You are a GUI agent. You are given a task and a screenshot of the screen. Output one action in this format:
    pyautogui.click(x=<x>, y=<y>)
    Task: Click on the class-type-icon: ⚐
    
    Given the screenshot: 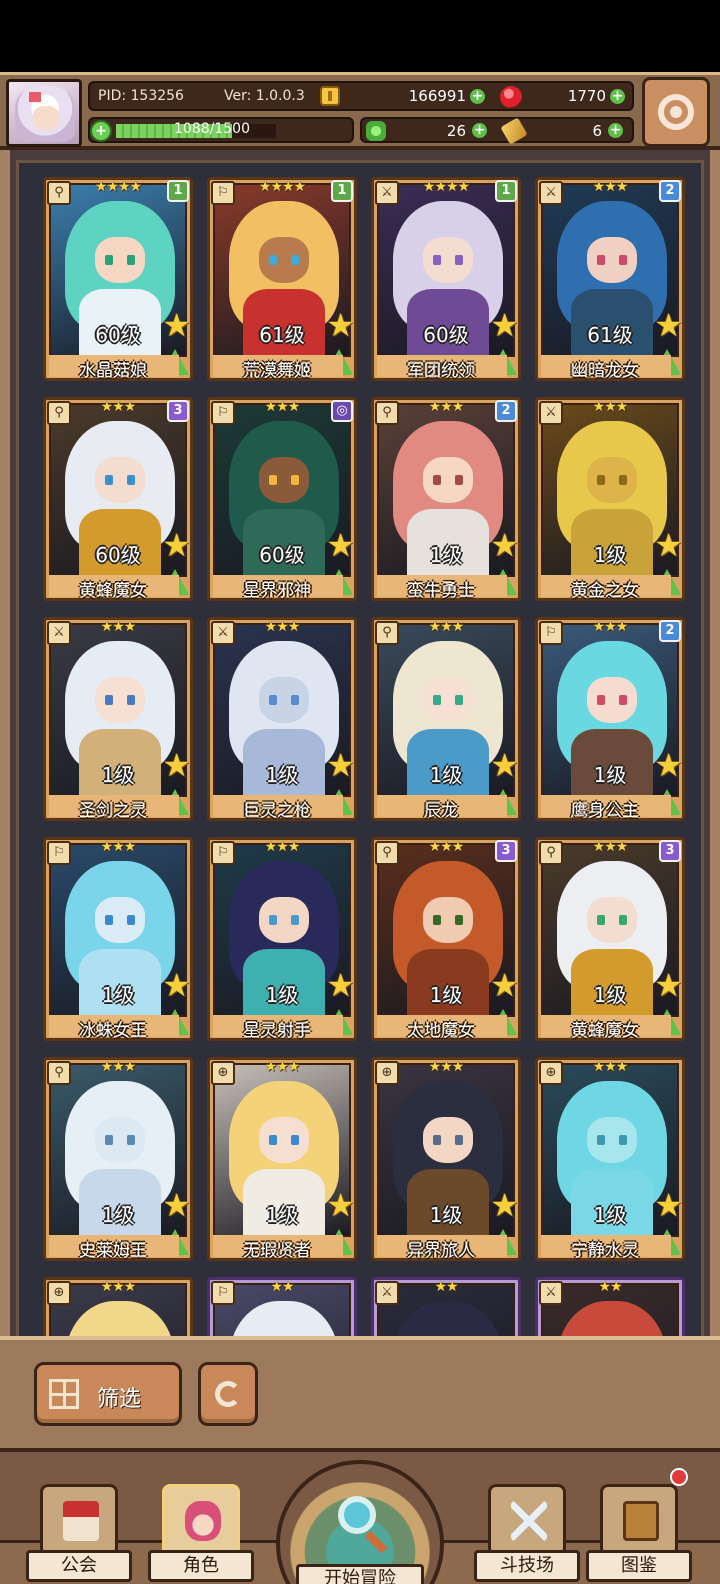 What is the action you would take?
    pyautogui.click(x=223, y=413)
    